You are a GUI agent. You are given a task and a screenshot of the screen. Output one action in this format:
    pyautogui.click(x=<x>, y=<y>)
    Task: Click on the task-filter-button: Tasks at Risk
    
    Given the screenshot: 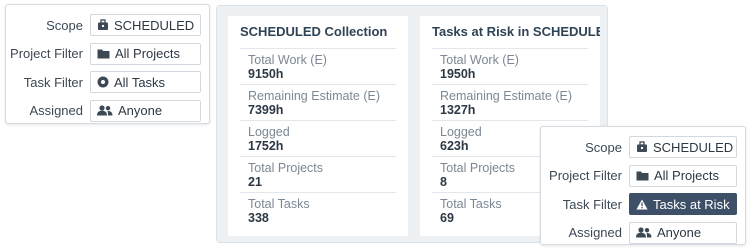 What is the action you would take?
    pyautogui.click(x=683, y=204)
    